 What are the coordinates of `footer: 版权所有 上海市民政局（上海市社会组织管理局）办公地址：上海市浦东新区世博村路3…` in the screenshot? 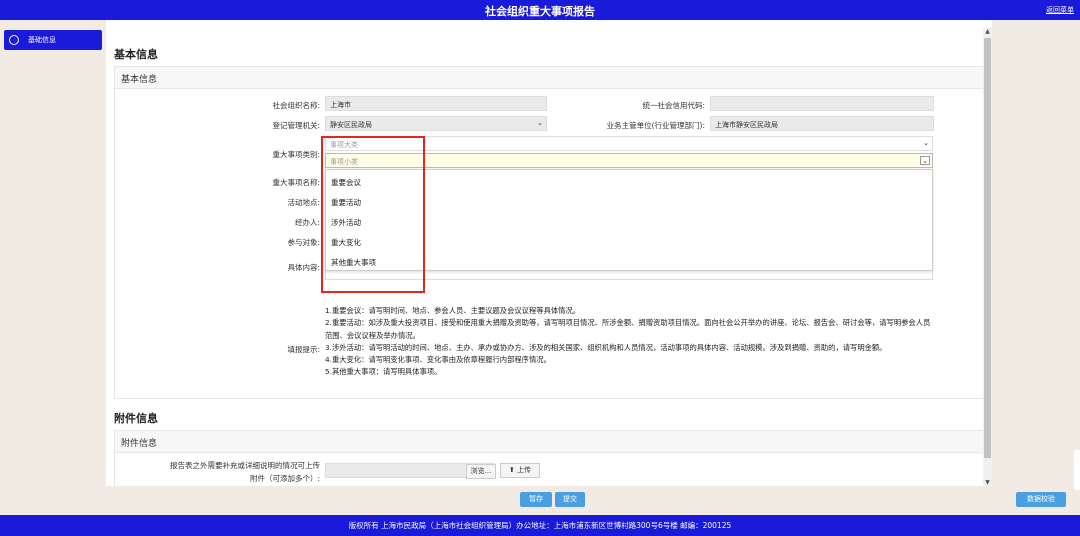 It's located at (540, 525).